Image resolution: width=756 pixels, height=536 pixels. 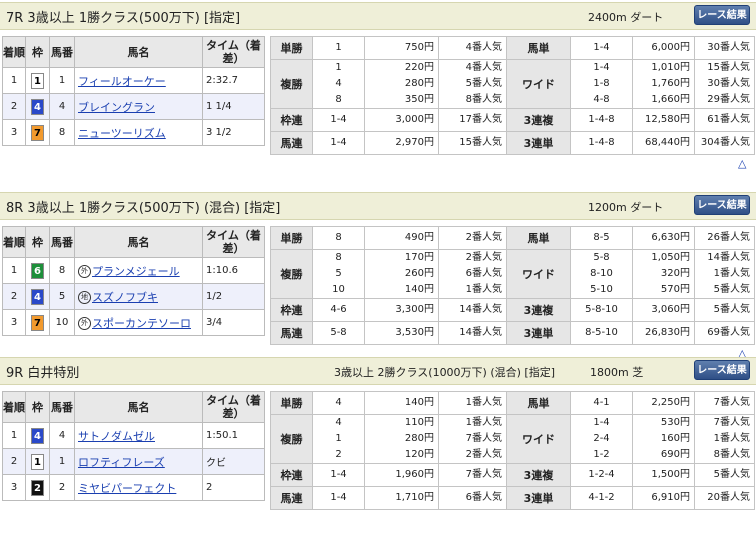 What do you see at coordinates (419, 454) in the screenshot?
I see `pay-amount-line: 120円` at bounding box center [419, 454].